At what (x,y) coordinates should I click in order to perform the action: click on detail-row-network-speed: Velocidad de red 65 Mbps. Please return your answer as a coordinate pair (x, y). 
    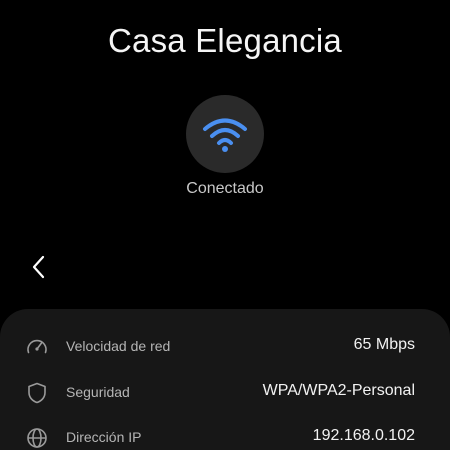
    Looking at the image, I should click on (225, 347).